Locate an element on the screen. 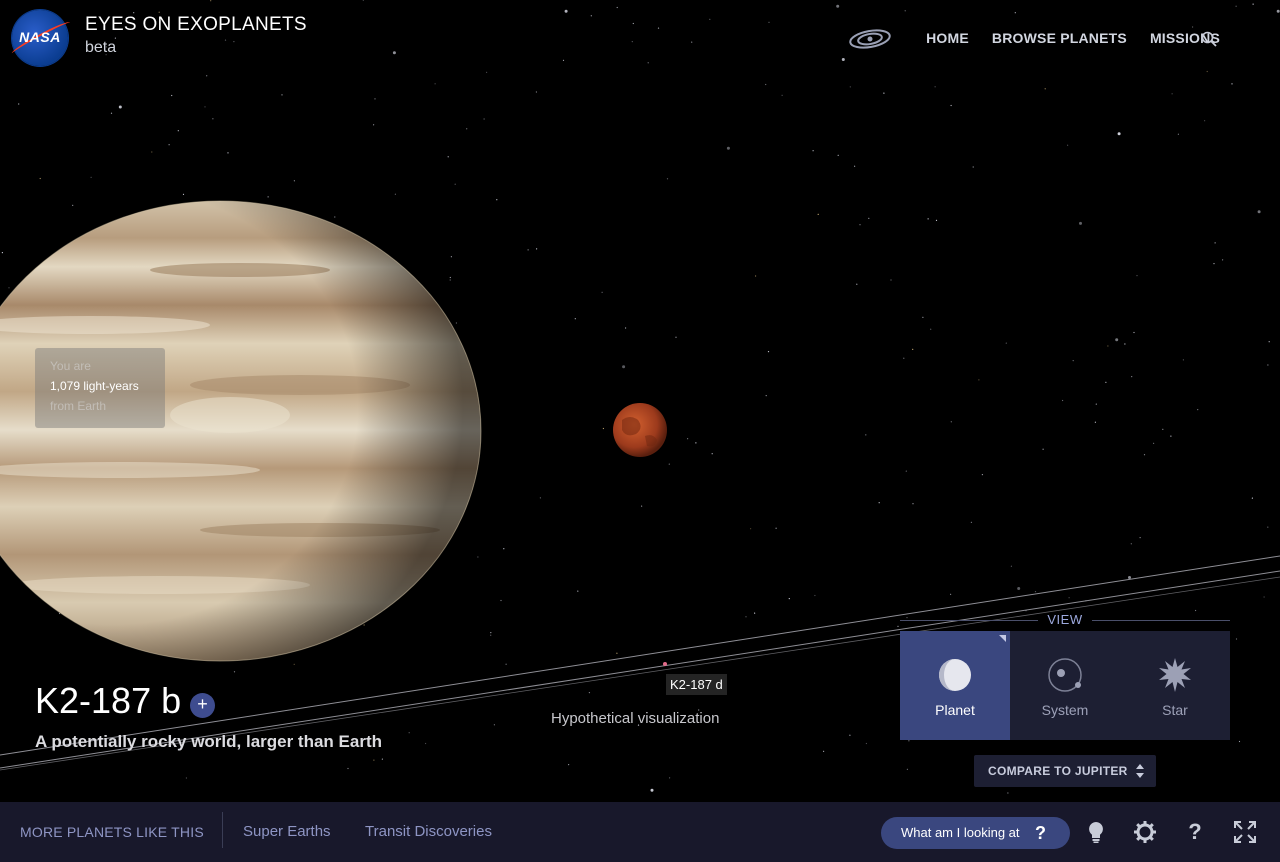 The width and height of the screenshot is (1280, 862). app-subtitle: beta is located at coordinates (101, 47).